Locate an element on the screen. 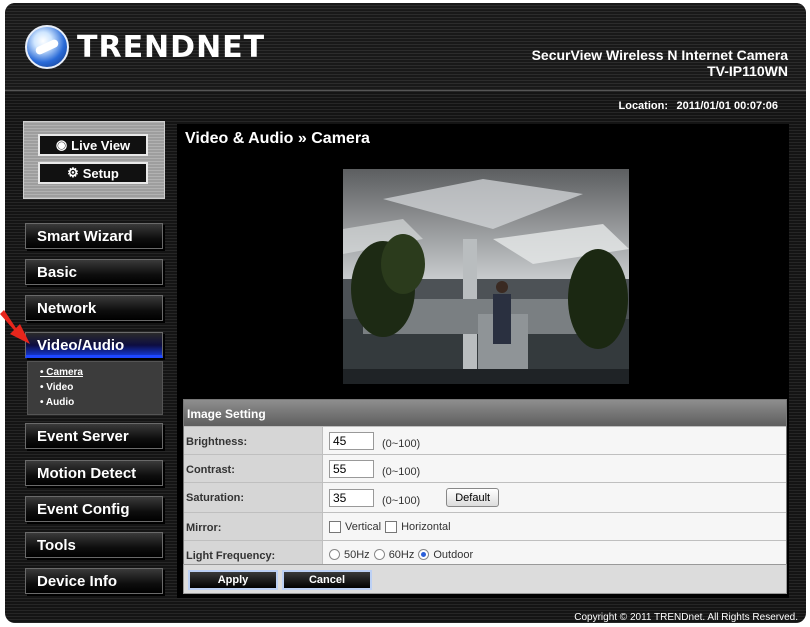  freq-outdoor-radio is located at coordinates (424, 554).